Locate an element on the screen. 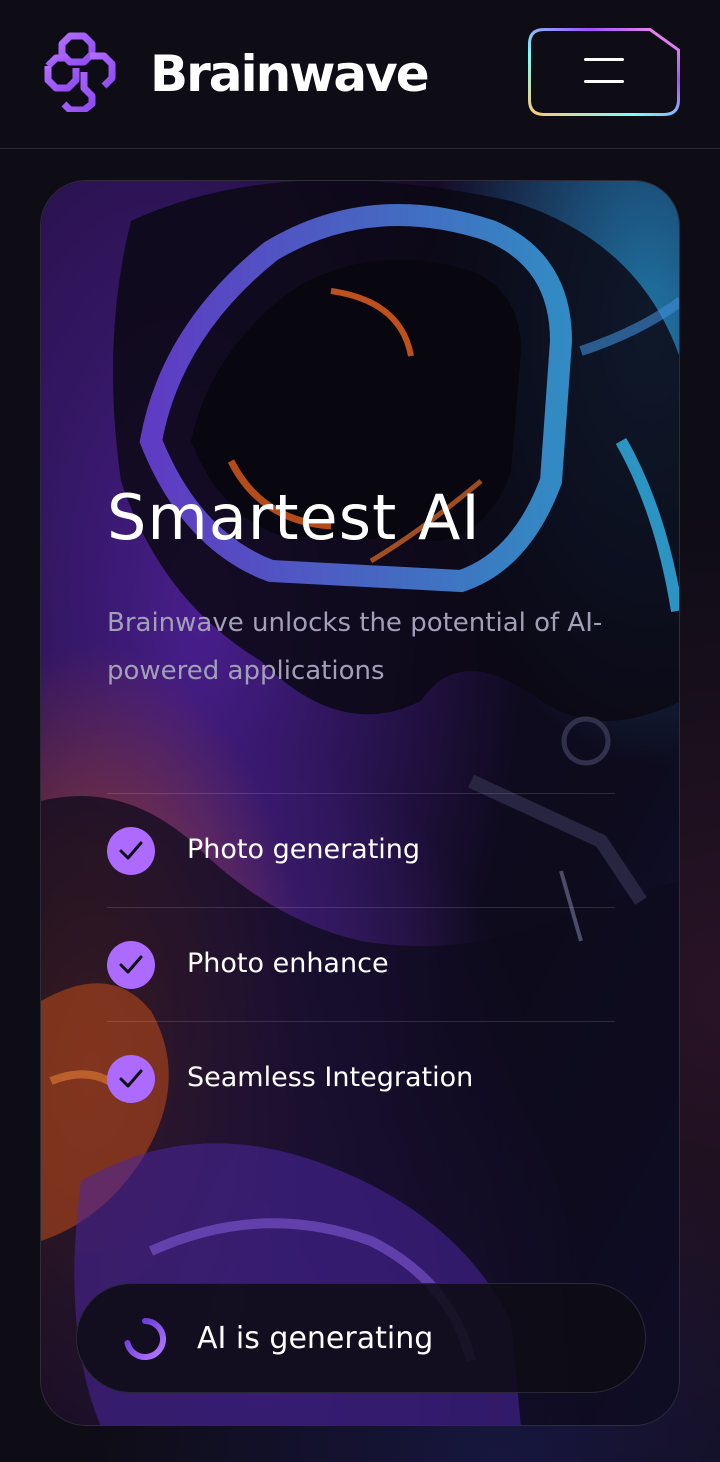 This screenshot has width=720, height=1462. ai-status-label: AI is generating is located at coordinates (315, 1338).